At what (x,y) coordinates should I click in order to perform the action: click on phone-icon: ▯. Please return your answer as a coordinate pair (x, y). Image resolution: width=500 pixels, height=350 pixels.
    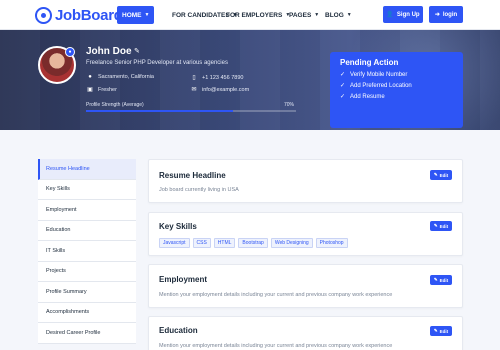
    Looking at the image, I should click on (194, 78).